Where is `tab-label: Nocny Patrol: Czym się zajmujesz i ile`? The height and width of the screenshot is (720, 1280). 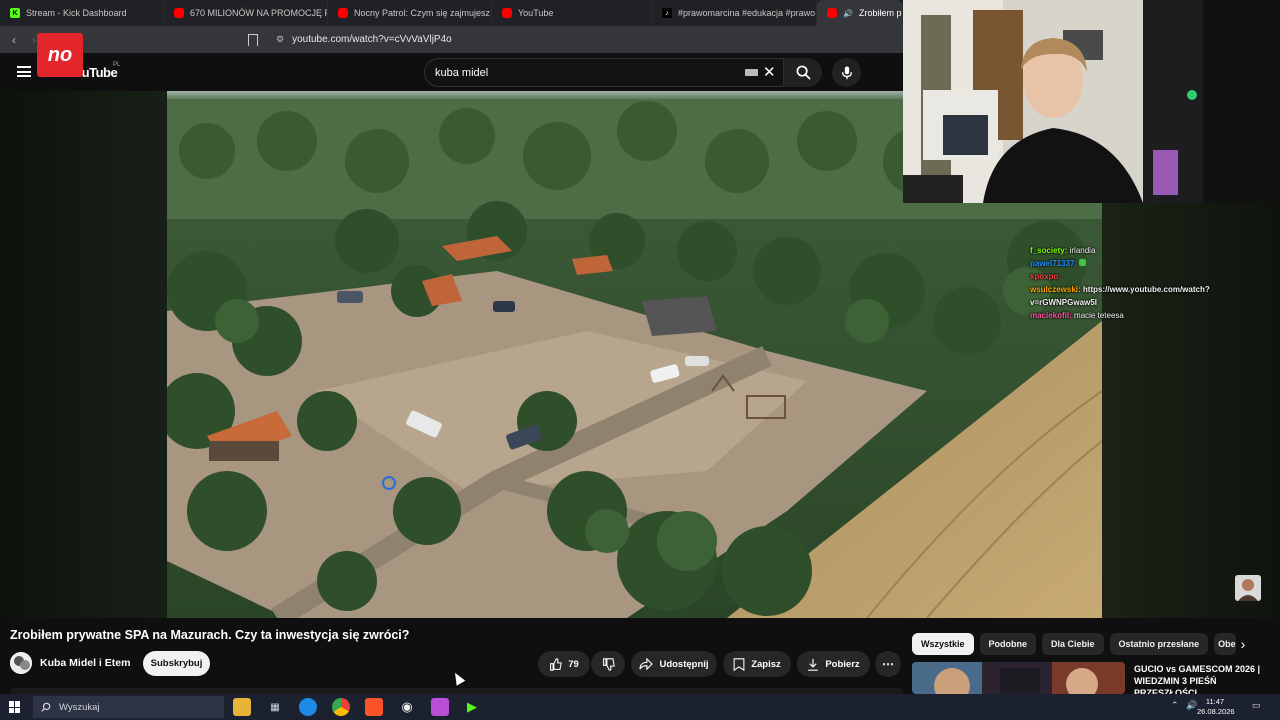 tab-label: Nocny Patrol: Czym się zajmujesz i ile is located at coordinates (423, 13).